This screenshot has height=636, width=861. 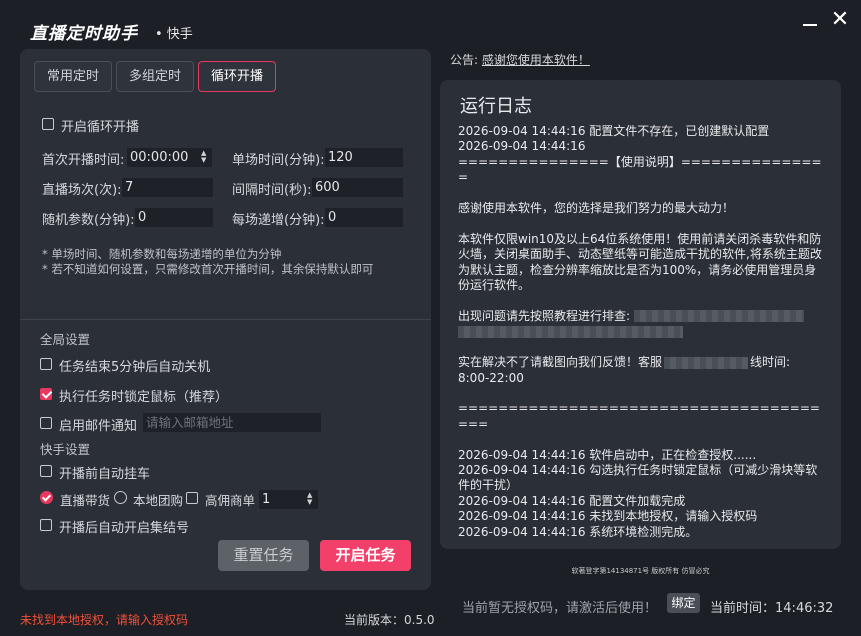 I want to click on count-input: 7, so click(x=167, y=187).